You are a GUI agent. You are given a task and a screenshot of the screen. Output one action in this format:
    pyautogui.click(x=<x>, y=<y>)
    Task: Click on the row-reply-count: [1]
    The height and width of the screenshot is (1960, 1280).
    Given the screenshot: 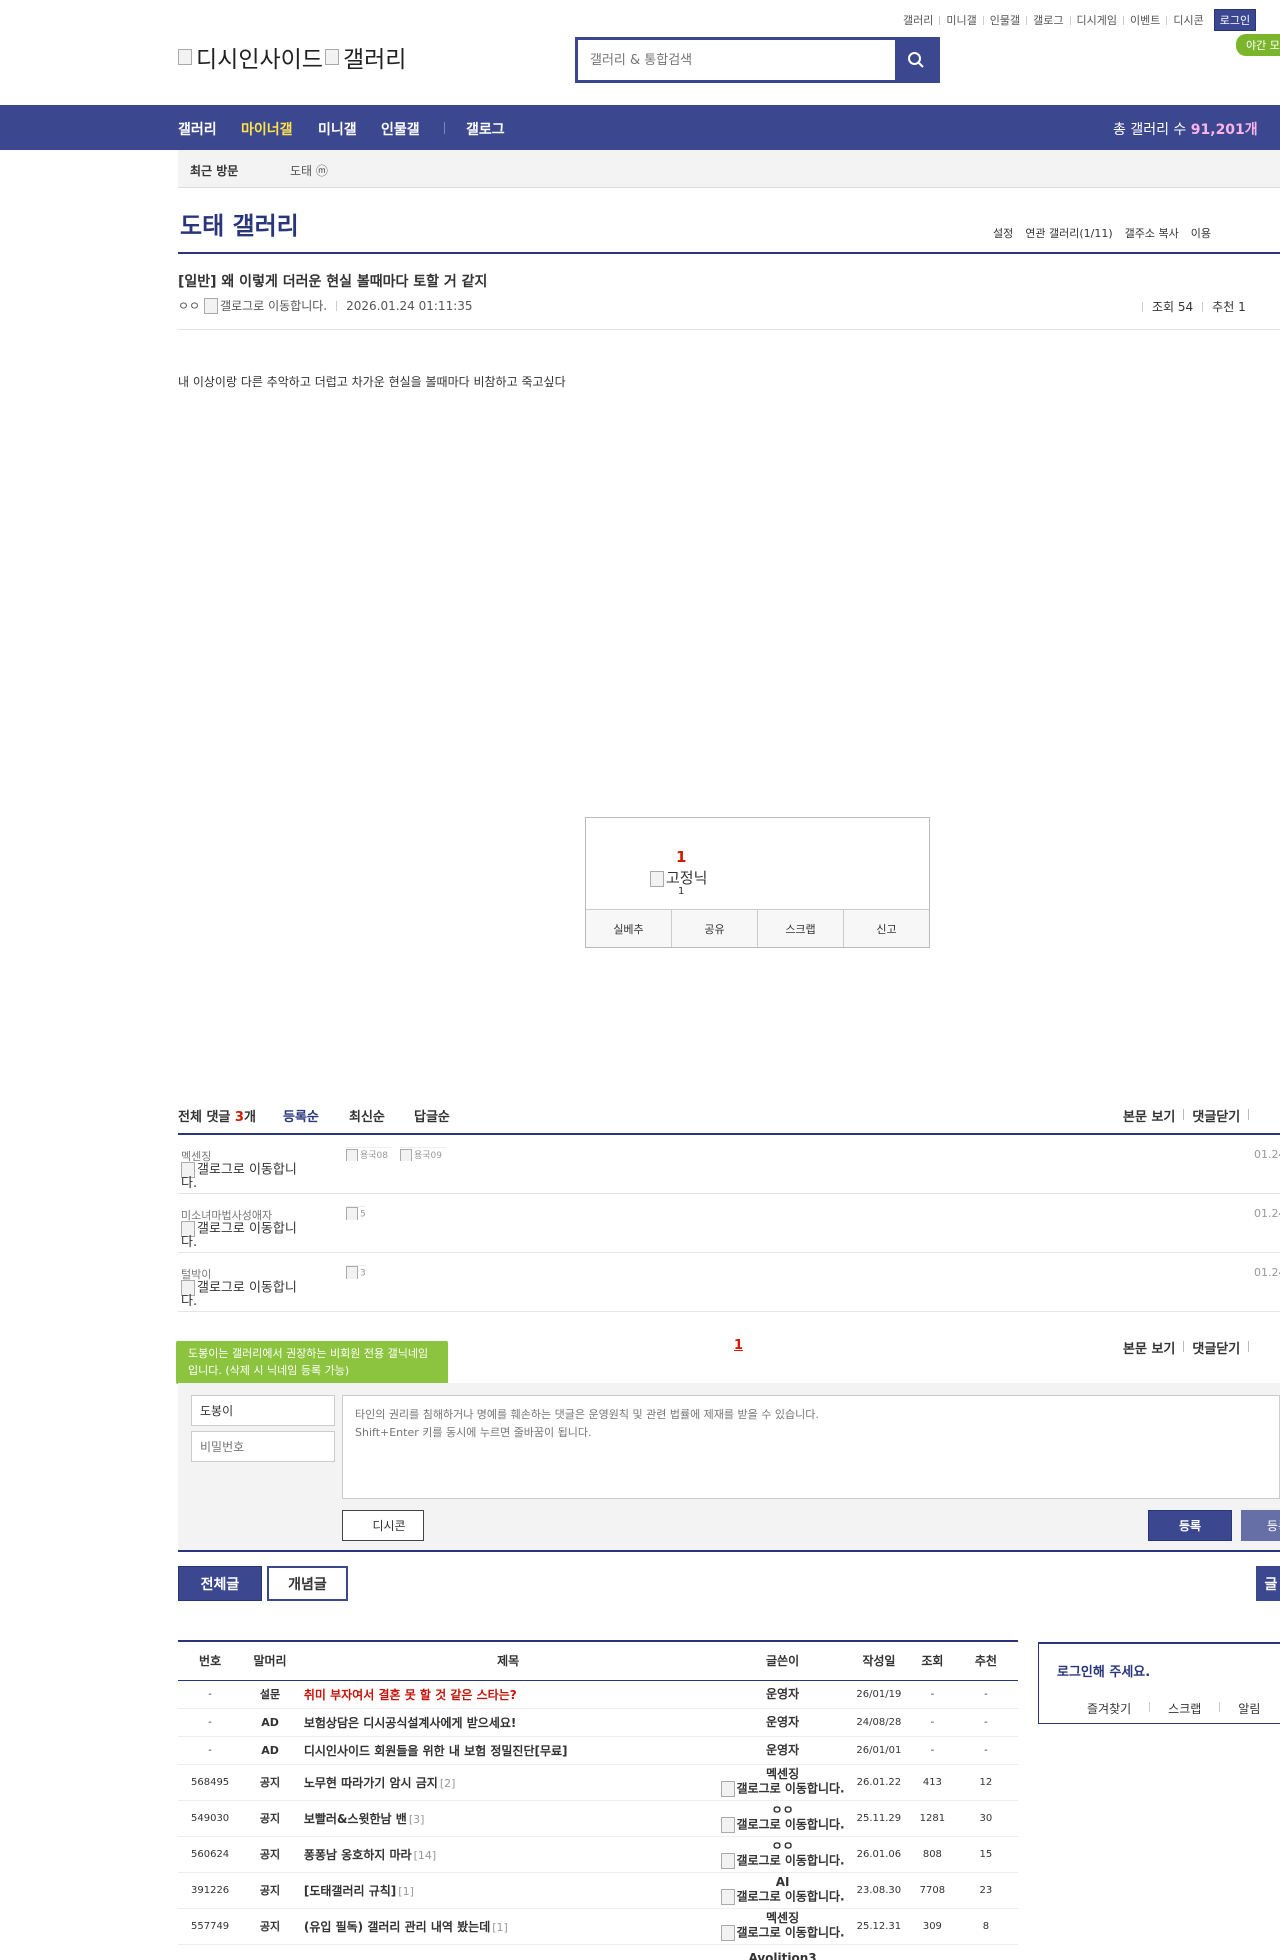 What is the action you would take?
    pyautogui.click(x=500, y=1927)
    